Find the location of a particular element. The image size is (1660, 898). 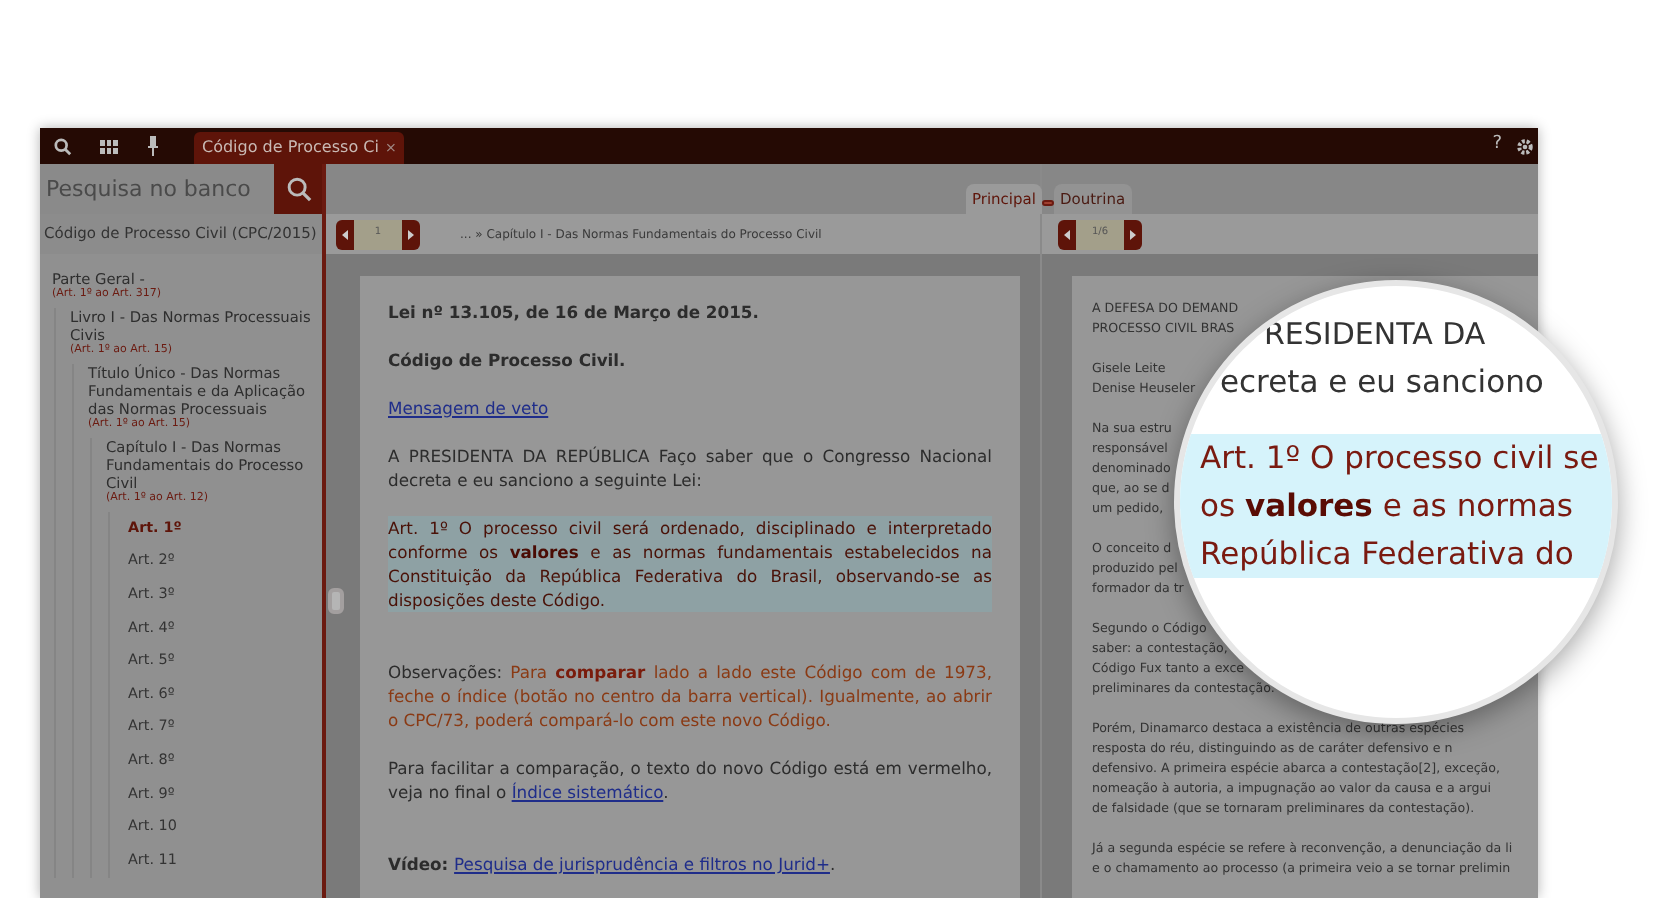

panel-toggle-handle is located at coordinates (336, 601).